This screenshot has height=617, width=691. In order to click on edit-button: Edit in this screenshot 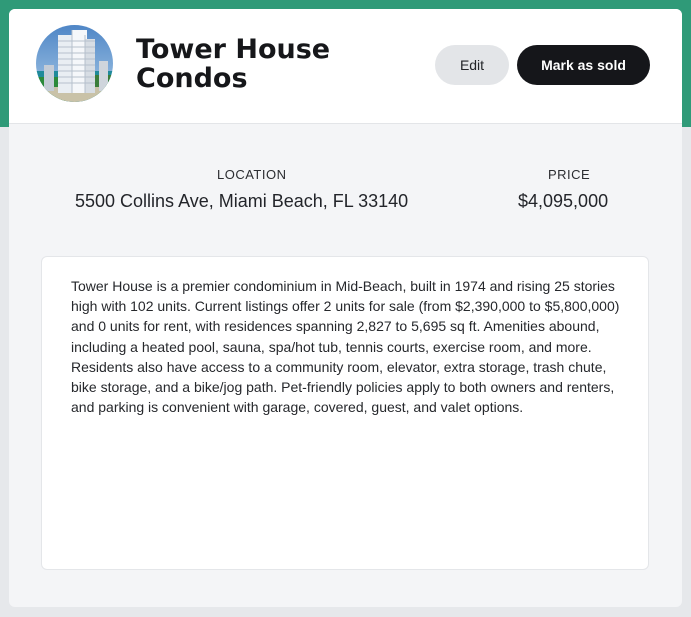, I will do `click(472, 65)`.